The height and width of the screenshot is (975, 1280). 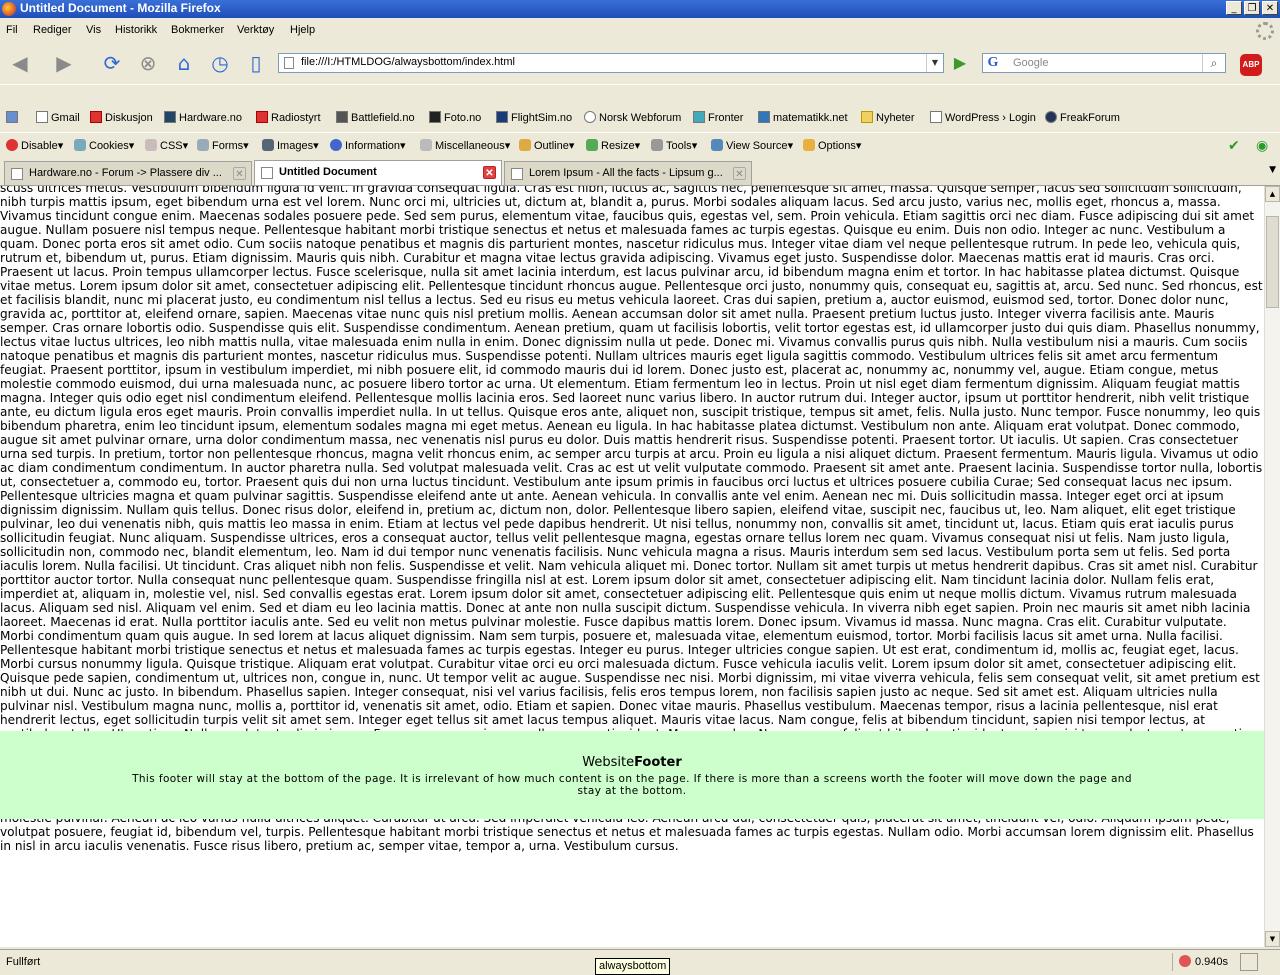 I want to click on back-arrow-icon: ◀, so click(x=20, y=63).